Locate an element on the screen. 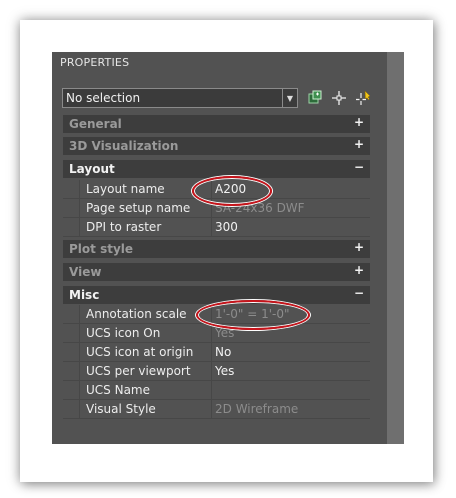  section-general-label: General is located at coordinates (95, 124).